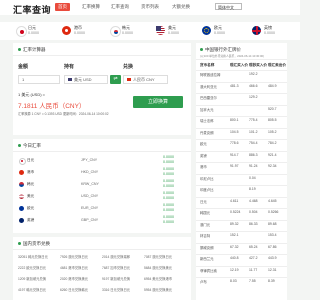 Image resolution: width=320 pixels, height=300 pixels. What do you see at coordinates (102, 196) in the screenshot?
I see `list-item: 美元 USD_CNY 0.0000 0.0000` at bounding box center [102, 196].